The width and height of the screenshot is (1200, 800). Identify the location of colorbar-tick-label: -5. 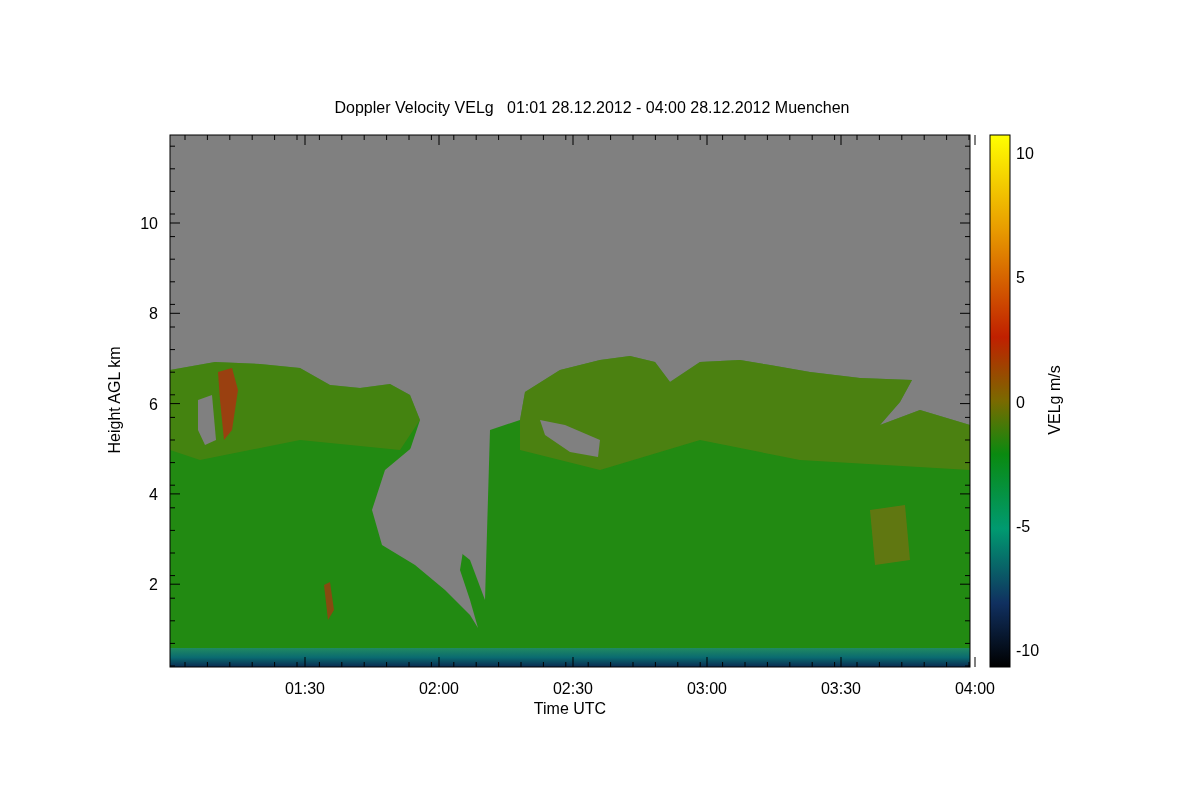
(1023, 526).